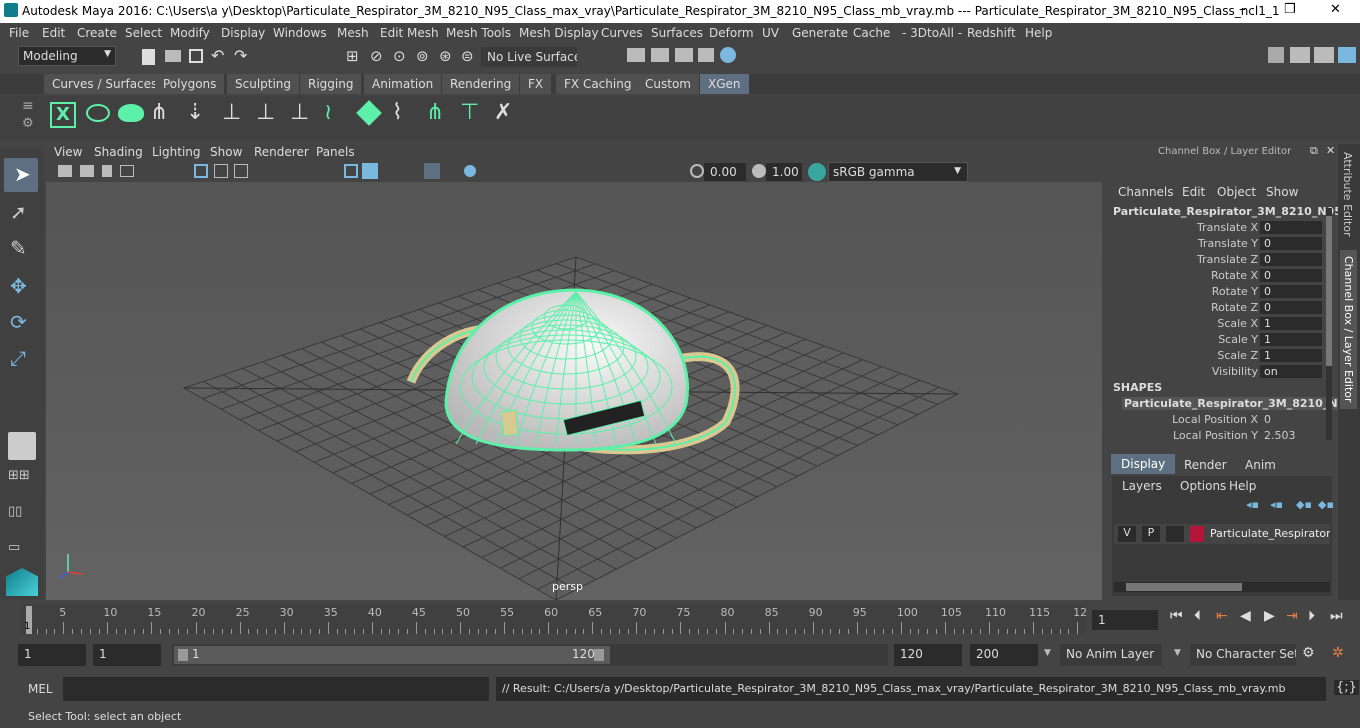 The width and height of the screenshot is (1360, 728). What do you see at coordinates (1236, 192) in the screenshot?
I see `object-menu: Object` at bounding box center [1236, 192].